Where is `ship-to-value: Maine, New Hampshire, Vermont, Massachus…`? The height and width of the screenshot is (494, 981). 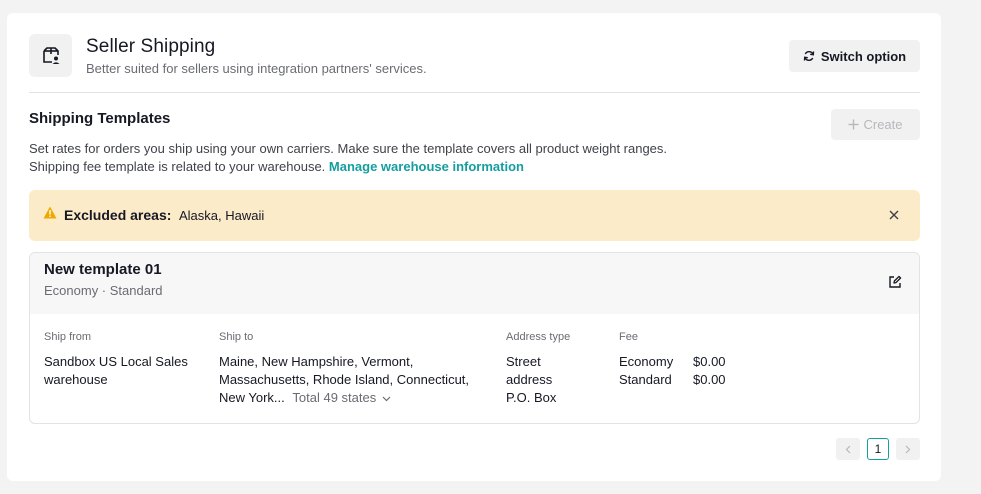
ship-to-value: Maine, New Hampshire, Vermont, Massachus… is located at coordinates (344, 380).